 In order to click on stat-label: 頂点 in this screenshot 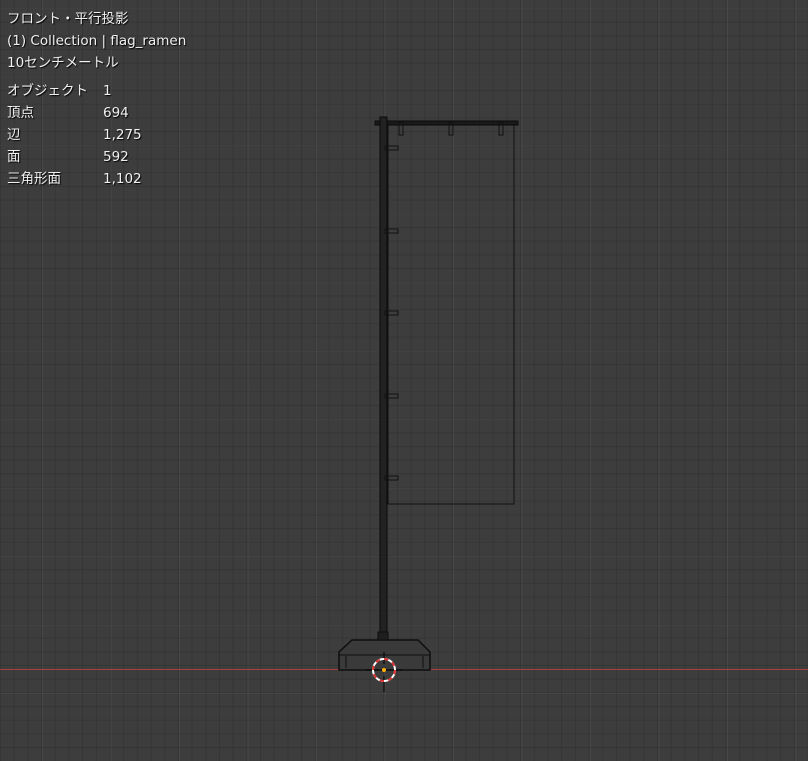, I will do `click(20, 113)`.